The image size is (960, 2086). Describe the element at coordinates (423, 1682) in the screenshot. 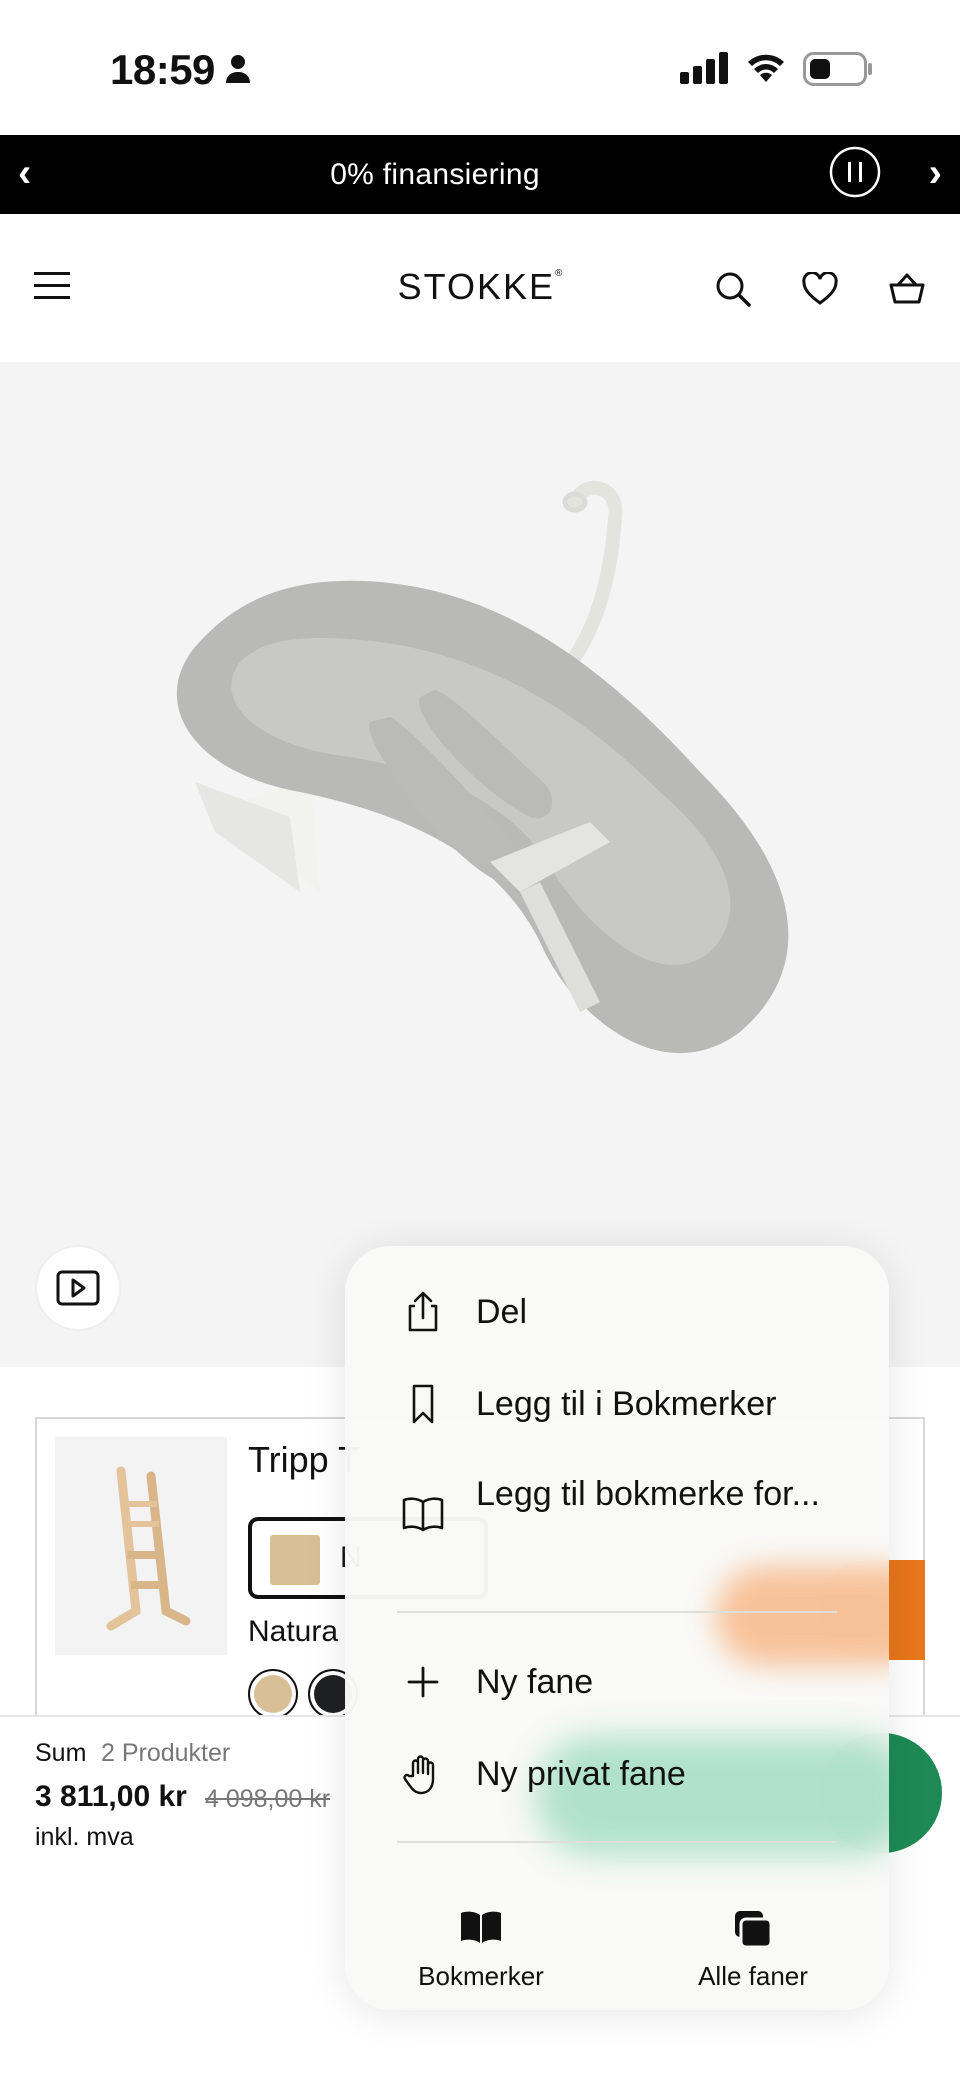

I see `plus-icon` at that location.